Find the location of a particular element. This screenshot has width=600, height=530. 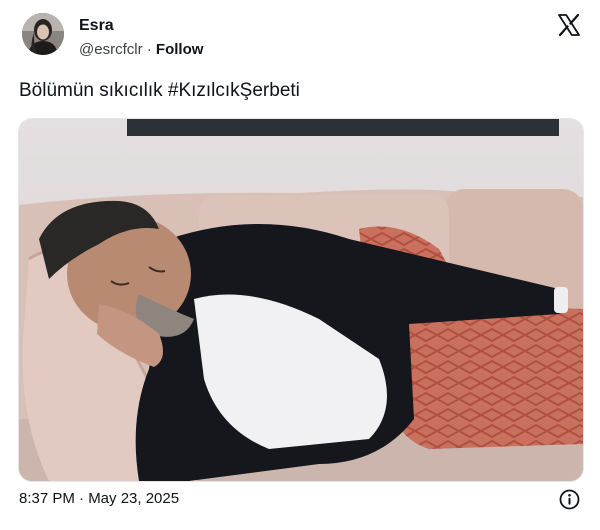

author-handle-row: @esrcfclr · Follow is located at coordinates (141, 49).